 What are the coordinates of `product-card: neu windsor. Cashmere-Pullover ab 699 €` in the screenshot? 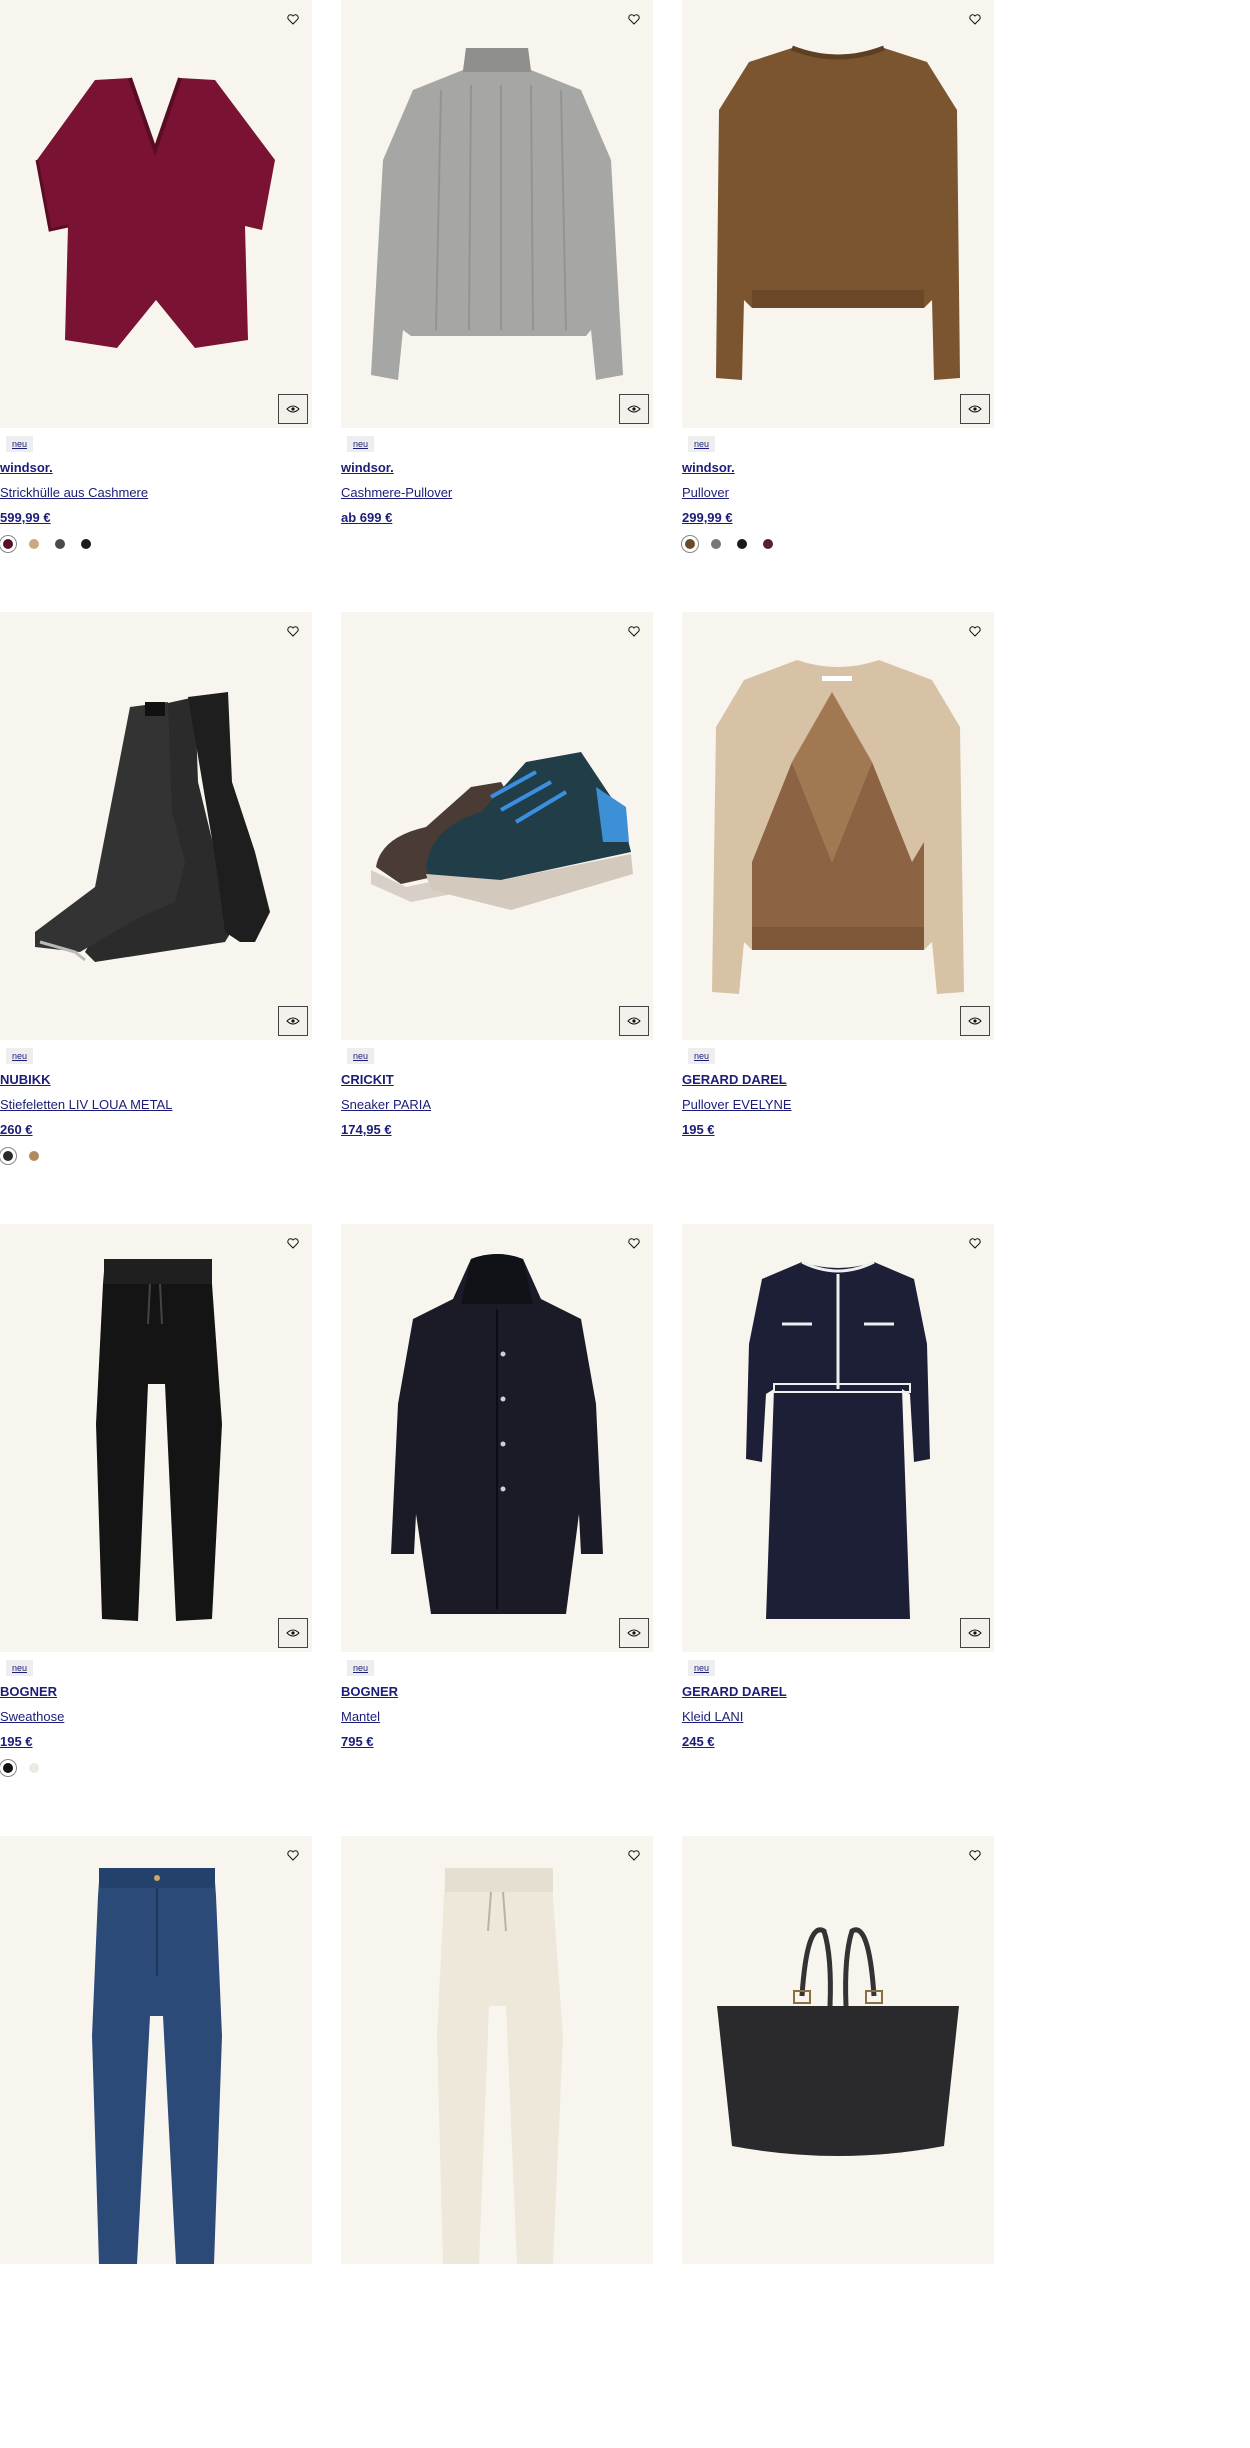 It's located at (497, 306).